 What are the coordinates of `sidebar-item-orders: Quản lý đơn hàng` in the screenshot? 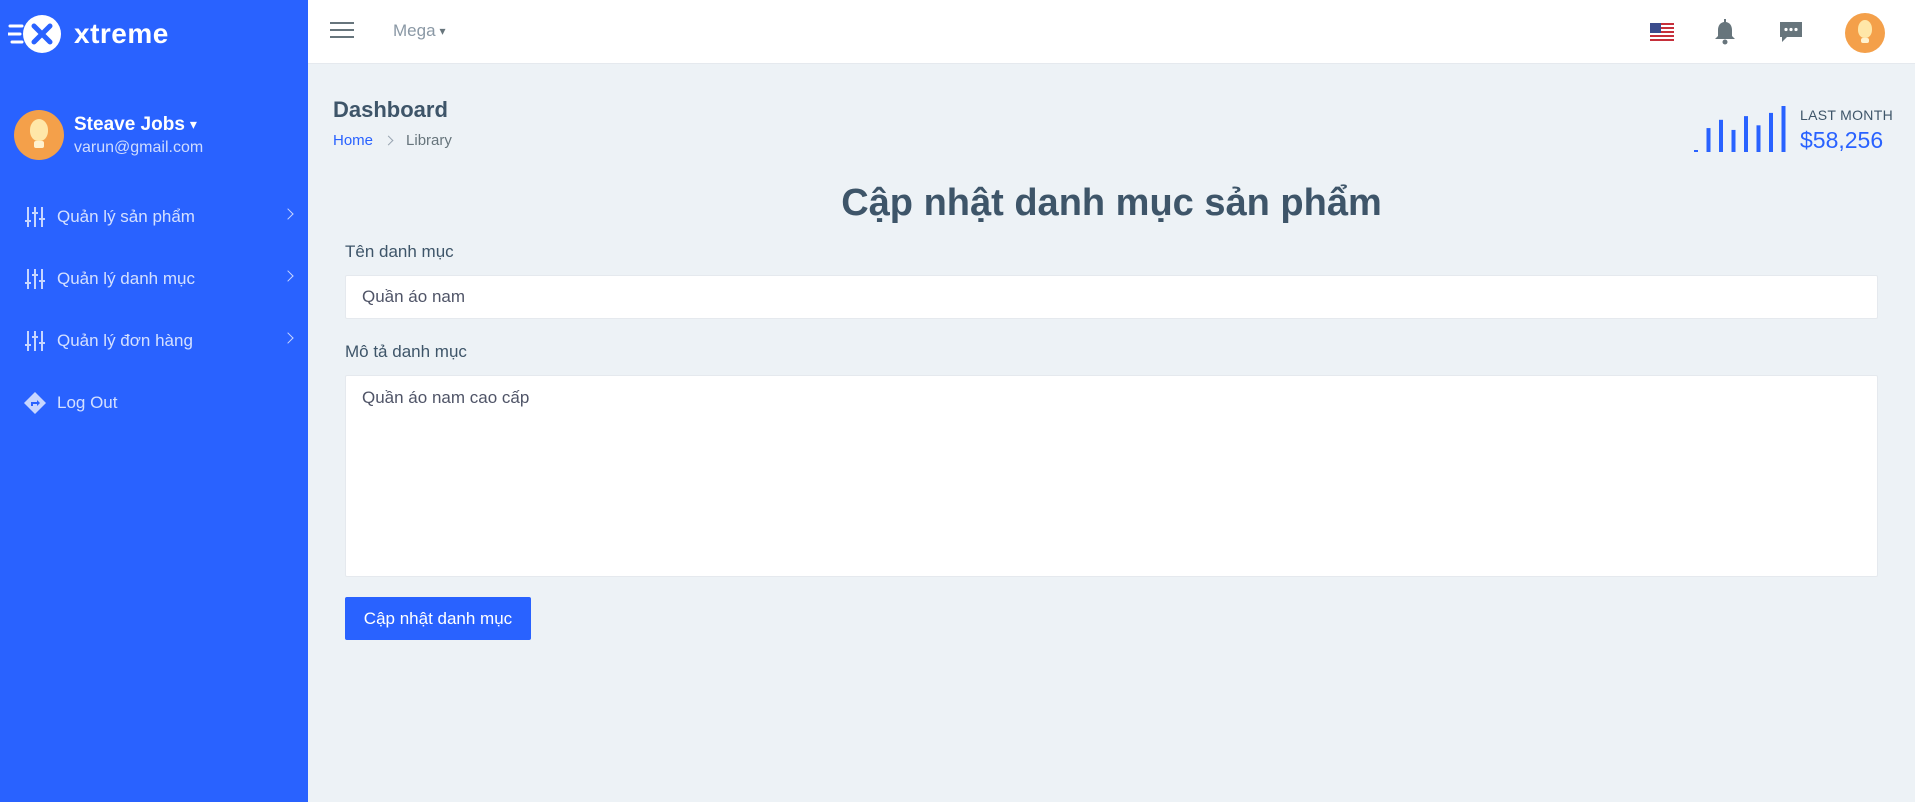 It's located at (154, 341).